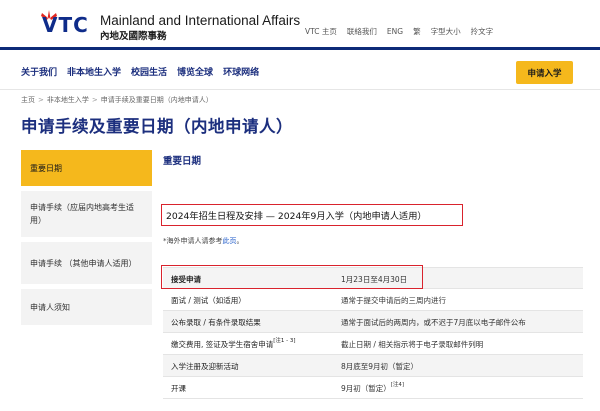  What do you see at coordinates (216, 322) in the screenshot?
I see `row-label: 公布录取 / 有条件录取结果` at bounding box center [216, 322].